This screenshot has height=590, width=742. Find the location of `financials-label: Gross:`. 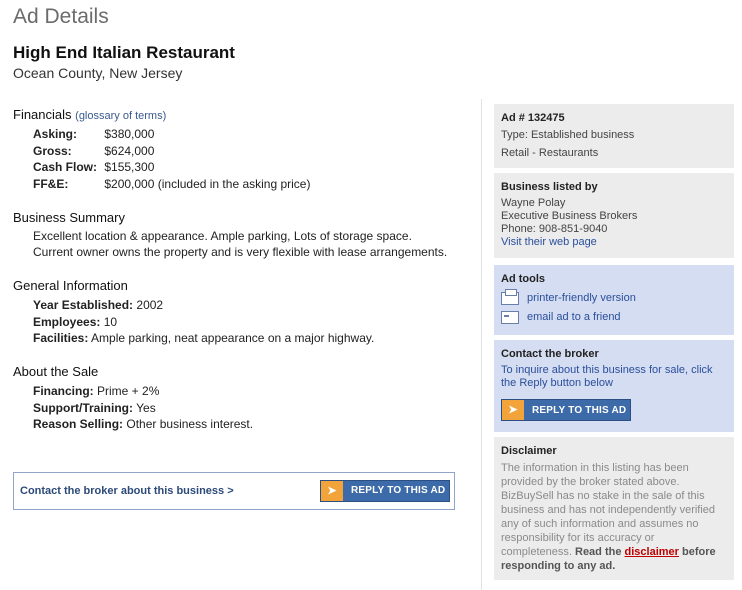

financials-label: Gross: is located at coordinates (52, 150).